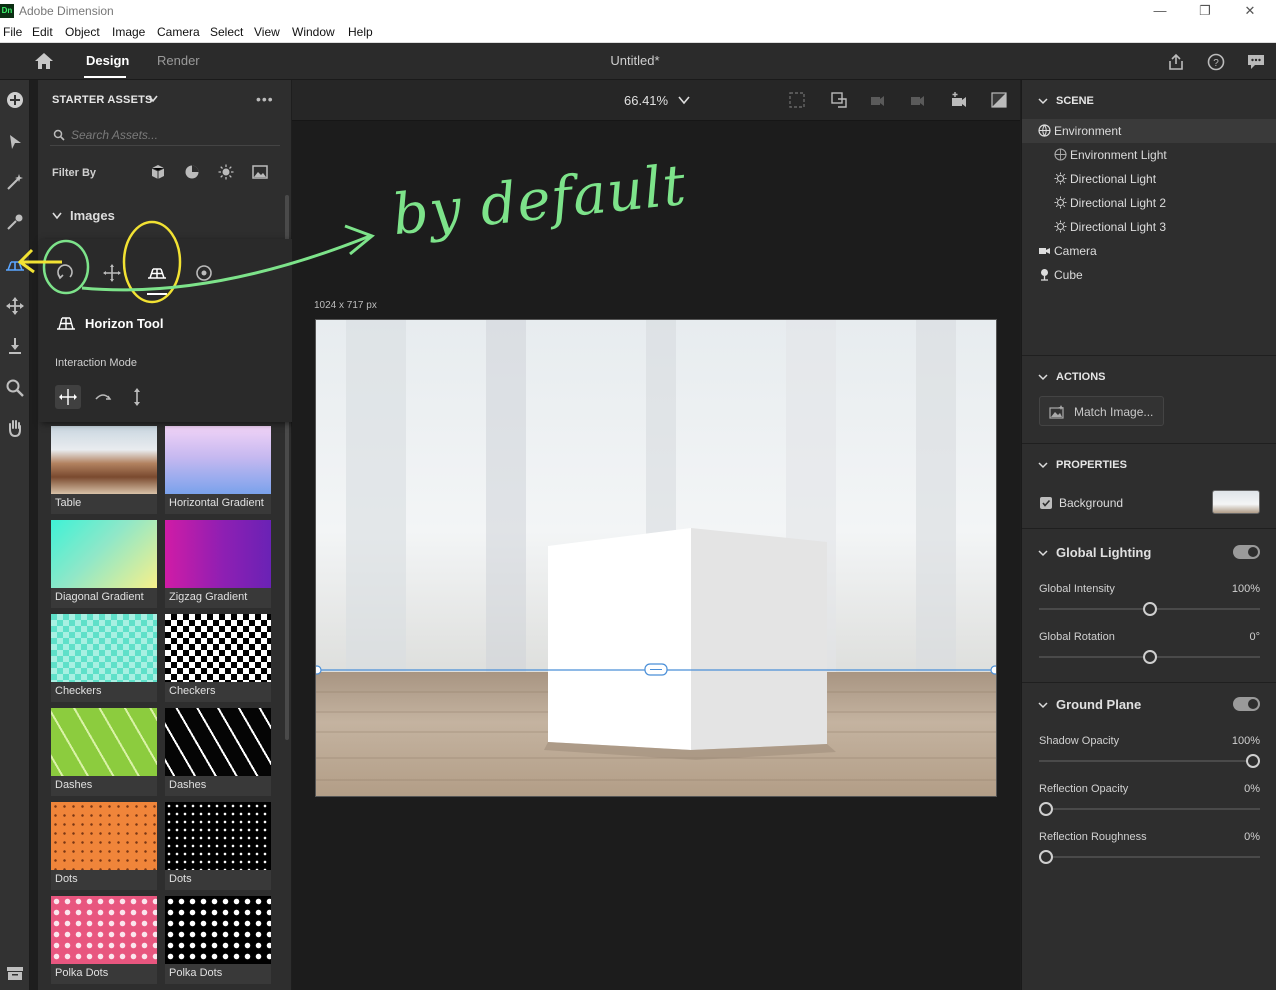 This screenshot has width=1276, height=990. I want to click on add-camera-bookmark-icon, so click(959, 100).